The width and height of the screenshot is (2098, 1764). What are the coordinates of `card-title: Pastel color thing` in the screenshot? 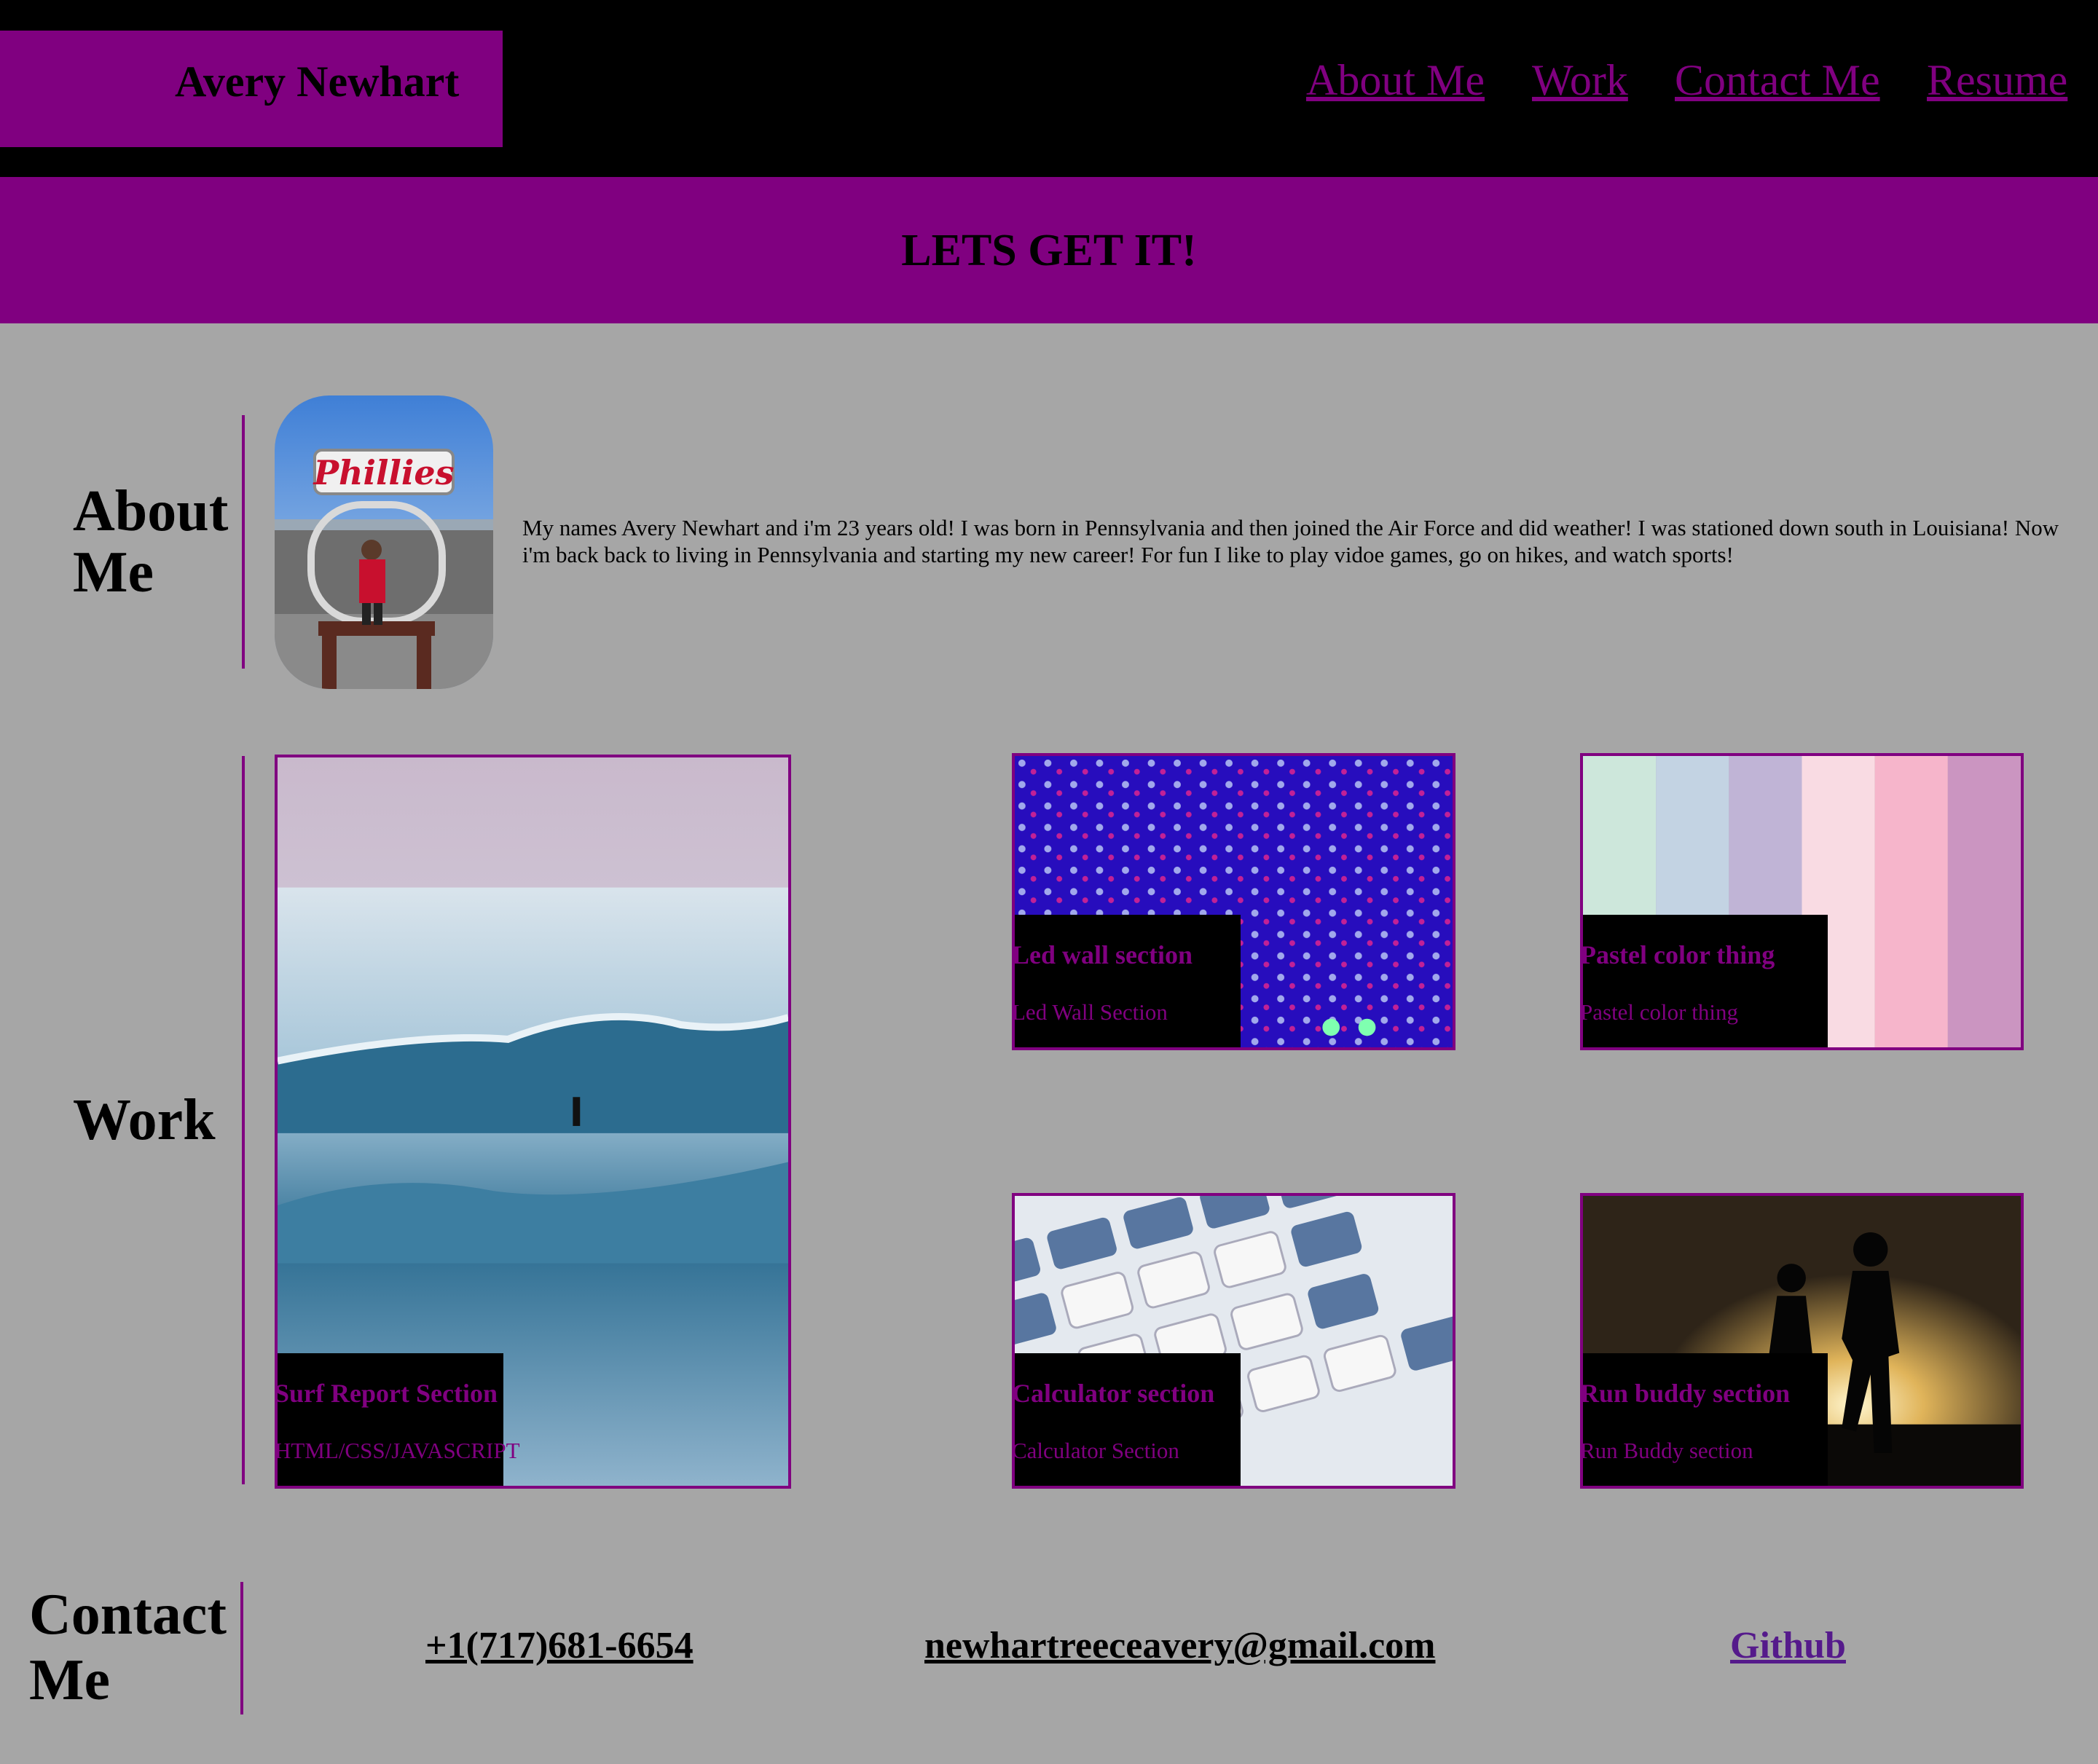 It's located at (1677, 954).